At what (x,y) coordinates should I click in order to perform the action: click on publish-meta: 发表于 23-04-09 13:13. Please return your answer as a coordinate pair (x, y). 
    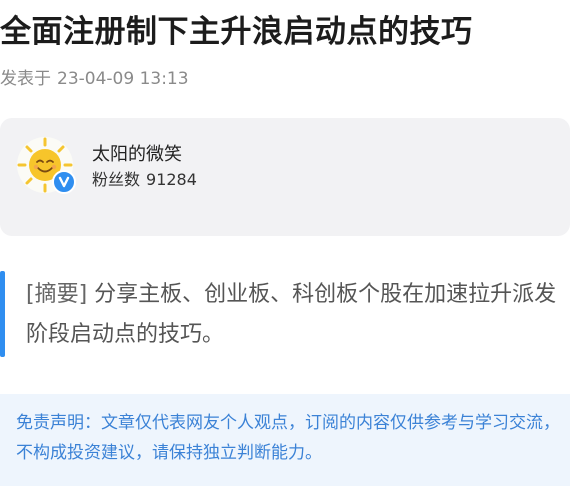
    Looking at the image, I should click on (94, 76).